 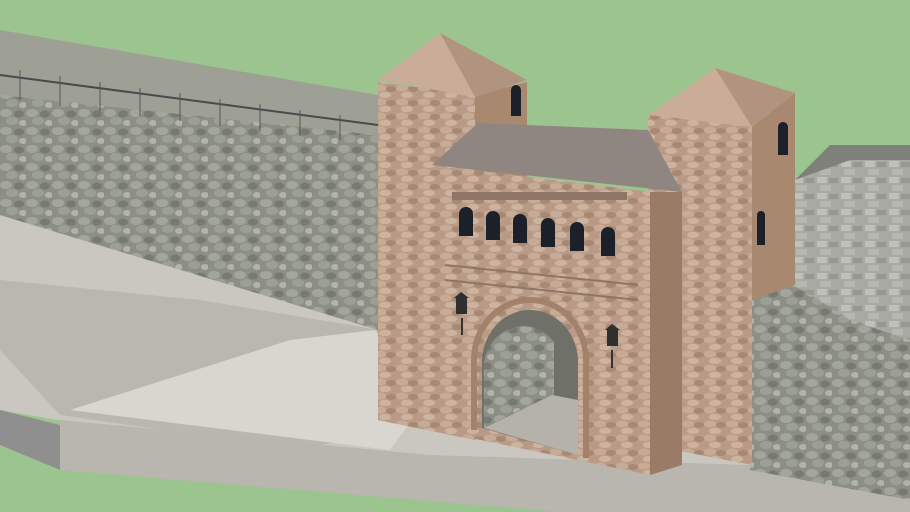 I want to click on right-tower-window-upper, so click(x=783, y=138).